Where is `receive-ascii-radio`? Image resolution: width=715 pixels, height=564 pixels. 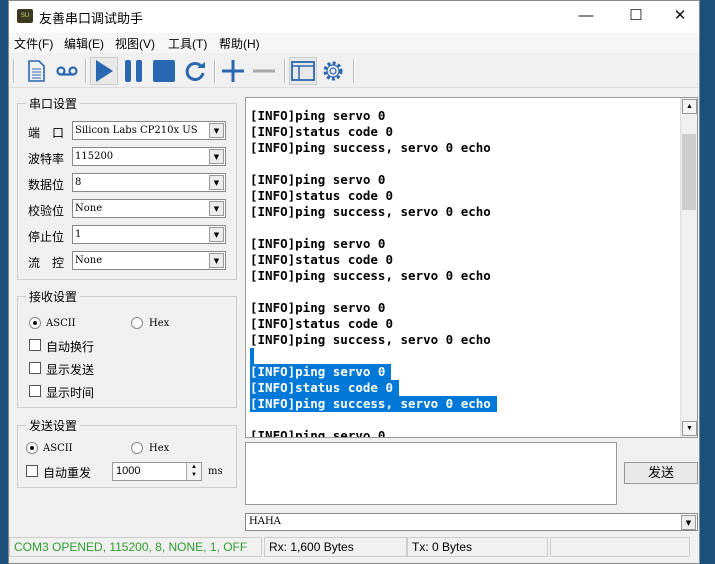
receive-ascii-radio is located at coordinates (35, 323).